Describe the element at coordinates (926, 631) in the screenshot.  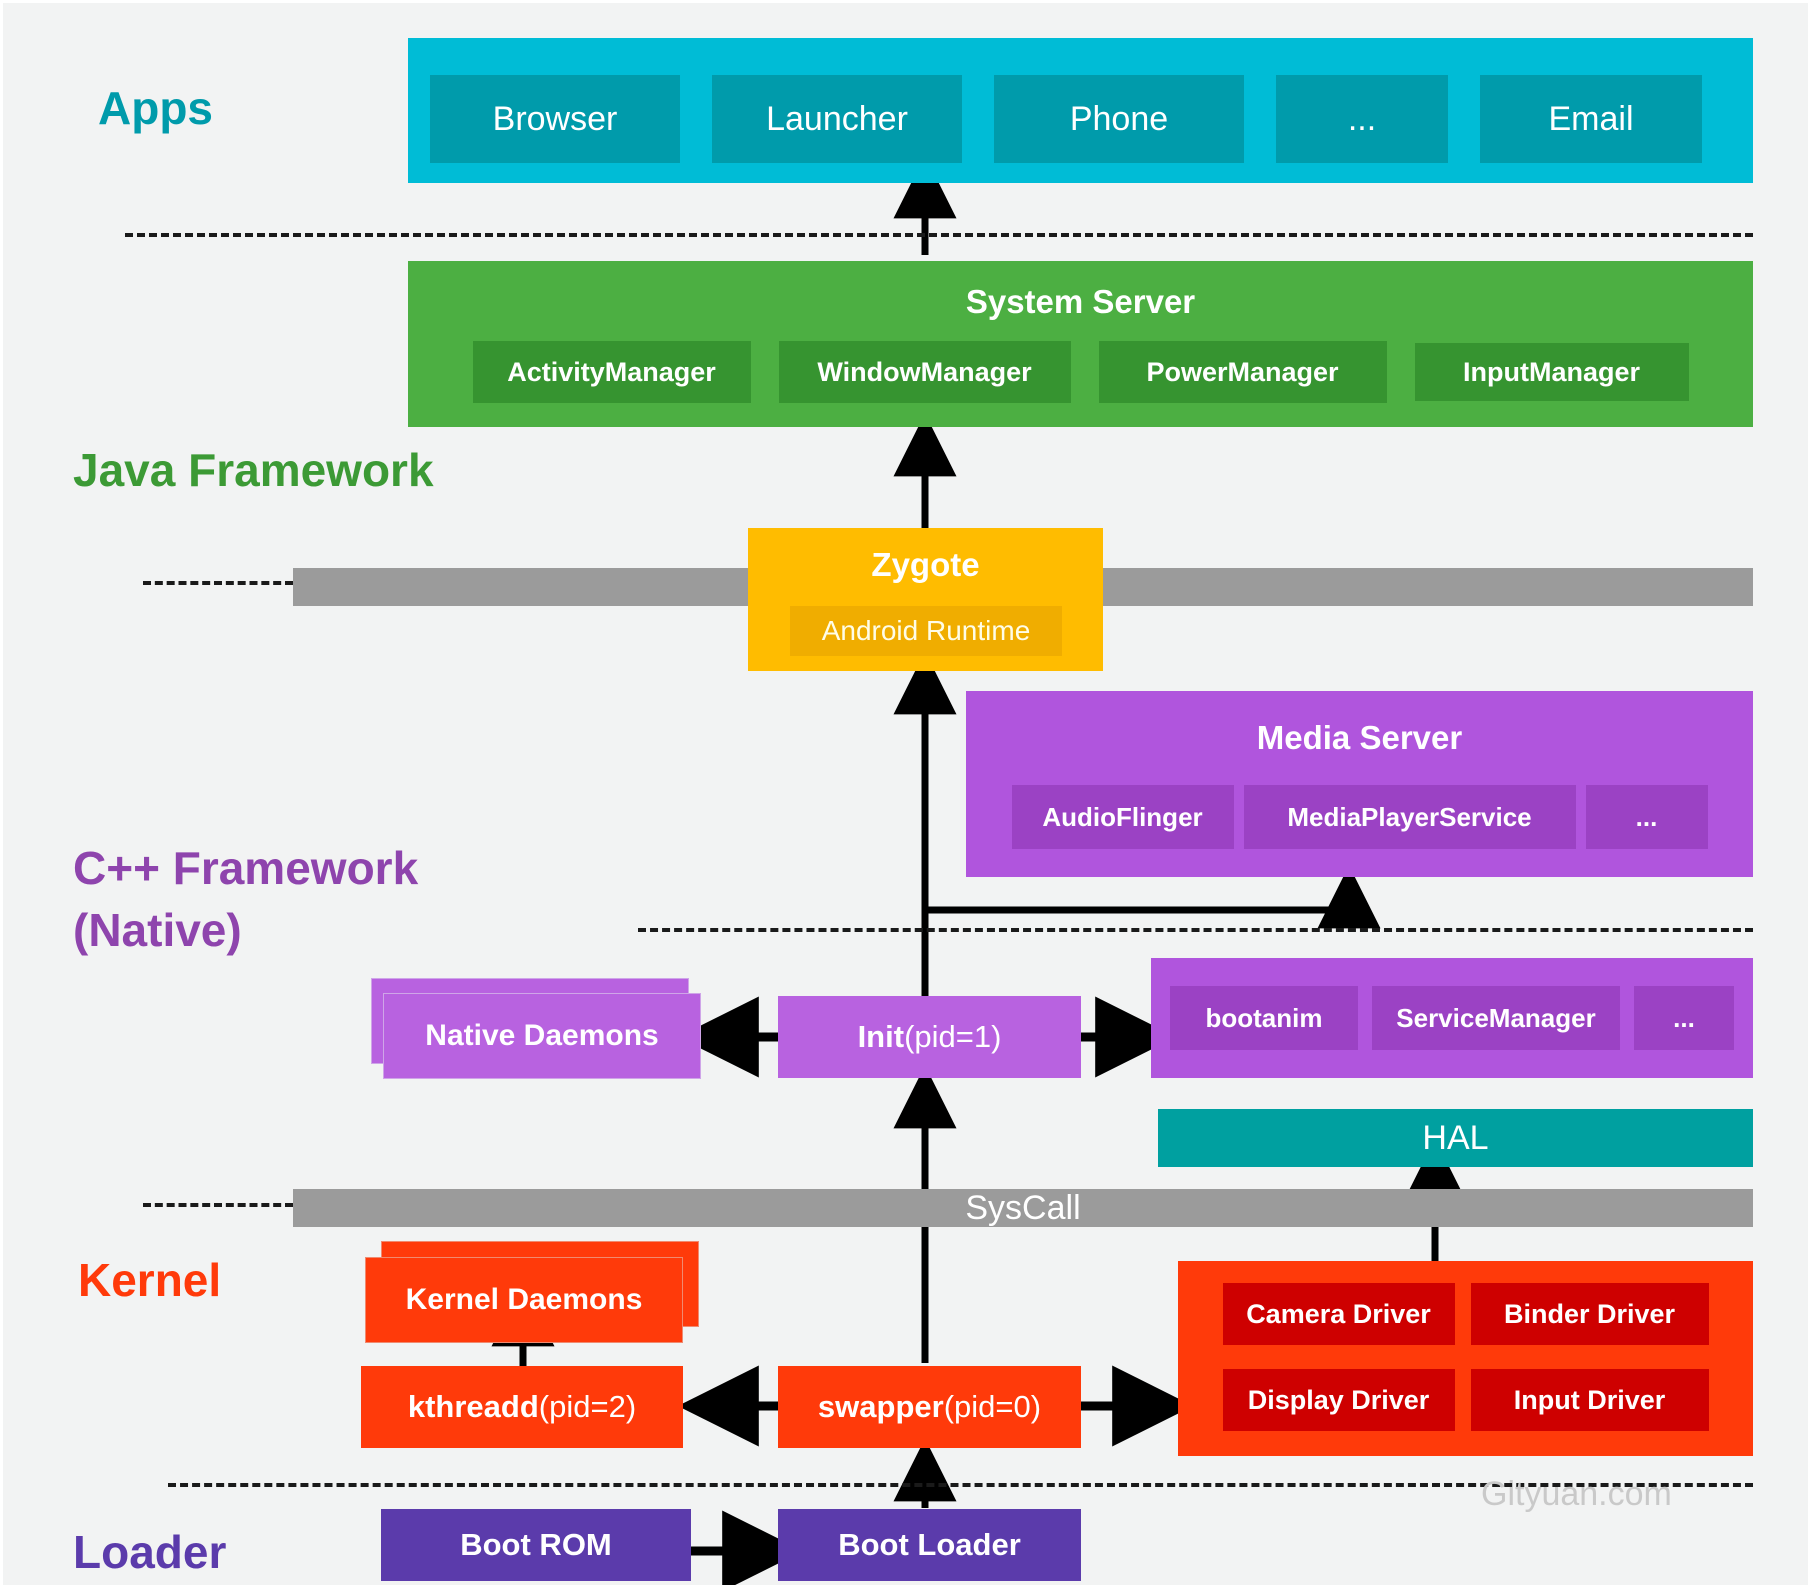
I see `android-runtime-box: Android Runtime` at that location.